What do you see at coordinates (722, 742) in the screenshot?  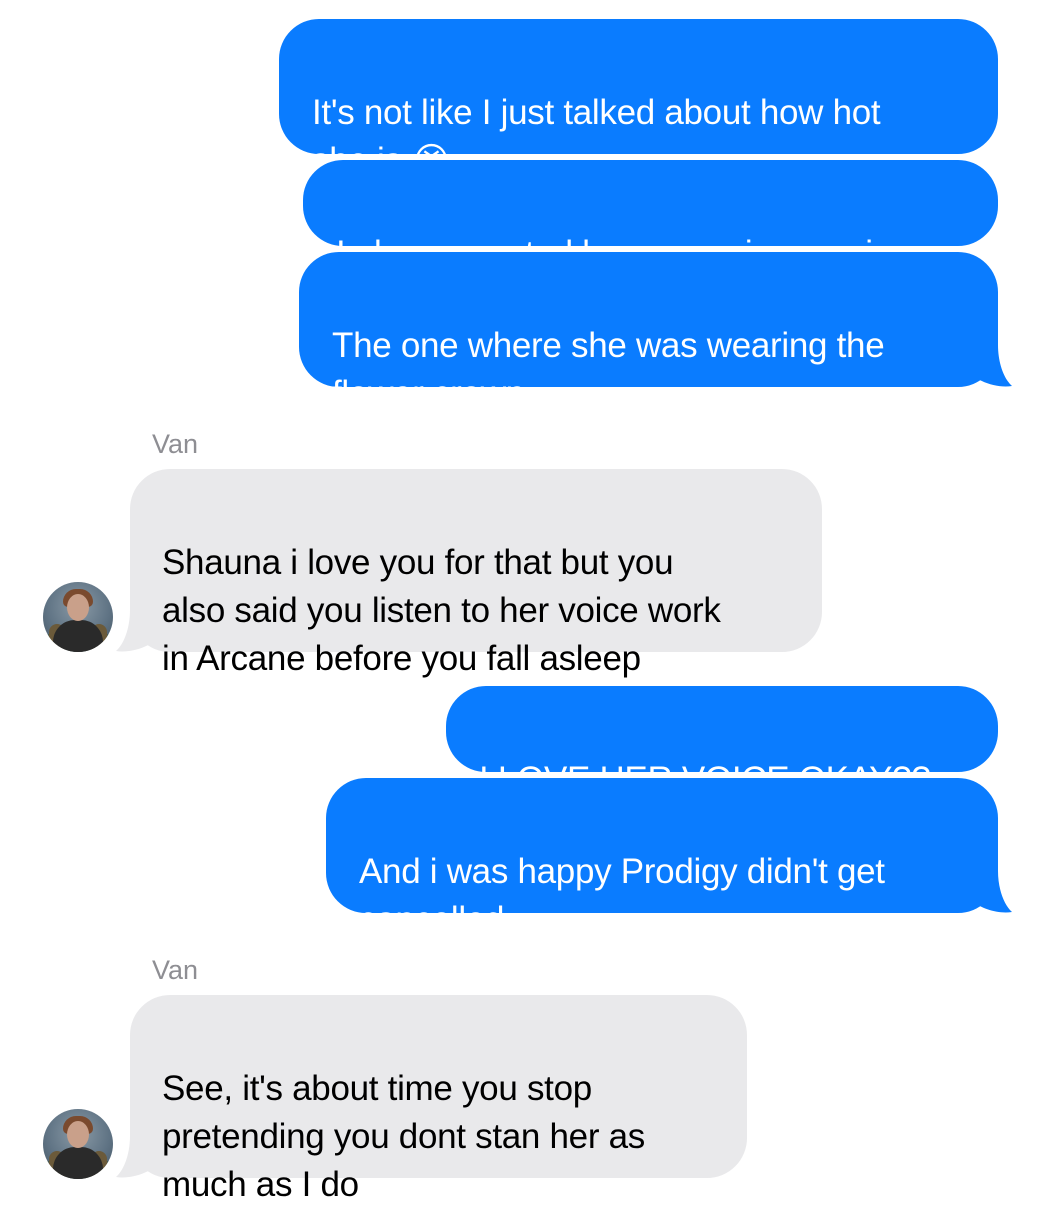 I see `outgoing-message-bubble: I LOVE HER VOICE OKAY??` at bounding box center [722, 742].